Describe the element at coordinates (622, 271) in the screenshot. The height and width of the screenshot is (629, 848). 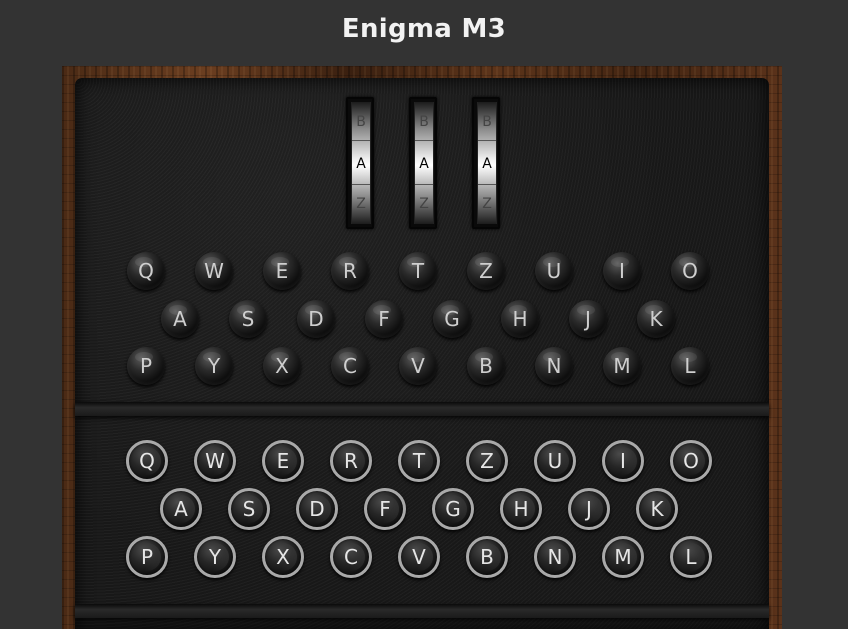
I see `lamp-label: I` at that location.